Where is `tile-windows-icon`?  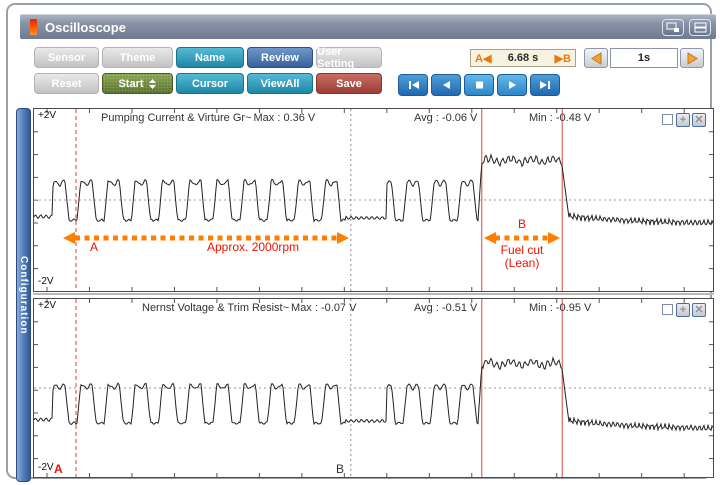
tile-windows-icon is located at coordinates (700, 27).